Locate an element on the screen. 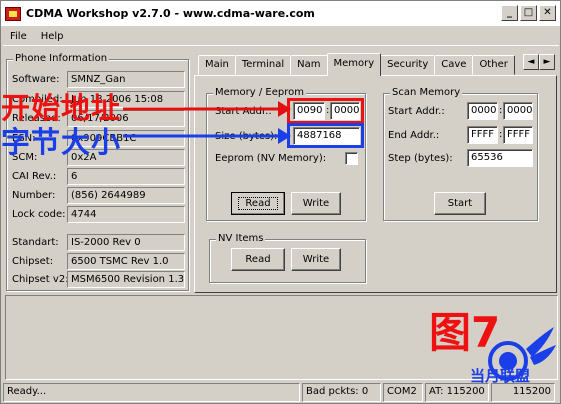 The image size is (561, 404). memory-eeprom-label: Memory / Eeprom is located at coordinates (259, 92).